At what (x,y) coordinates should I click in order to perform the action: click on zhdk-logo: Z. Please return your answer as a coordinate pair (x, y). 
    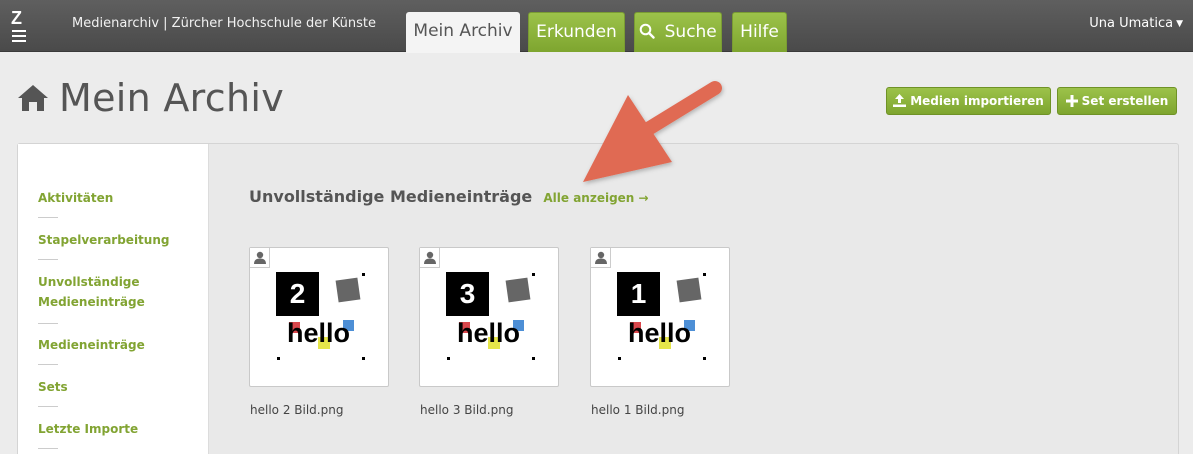
    Looking at the image, I should click on (19, 26).